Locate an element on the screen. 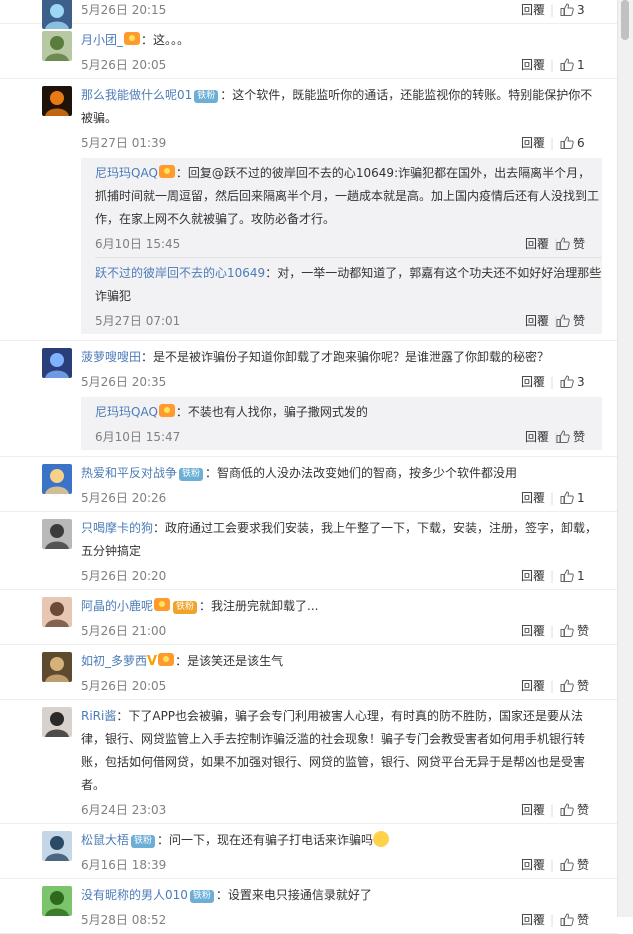 Image resolution: width=633 pixels, height=934 pixels. username-link: 菠萝嗖嗖田 is located at coordinates (111, 357).